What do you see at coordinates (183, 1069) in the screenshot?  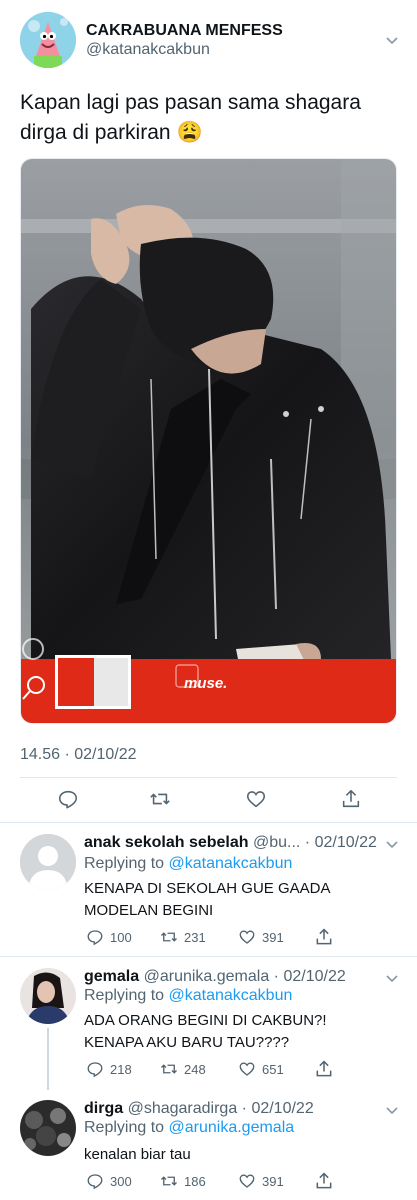 I see `retweet-count: 248` at bounding box center [183, 1069].